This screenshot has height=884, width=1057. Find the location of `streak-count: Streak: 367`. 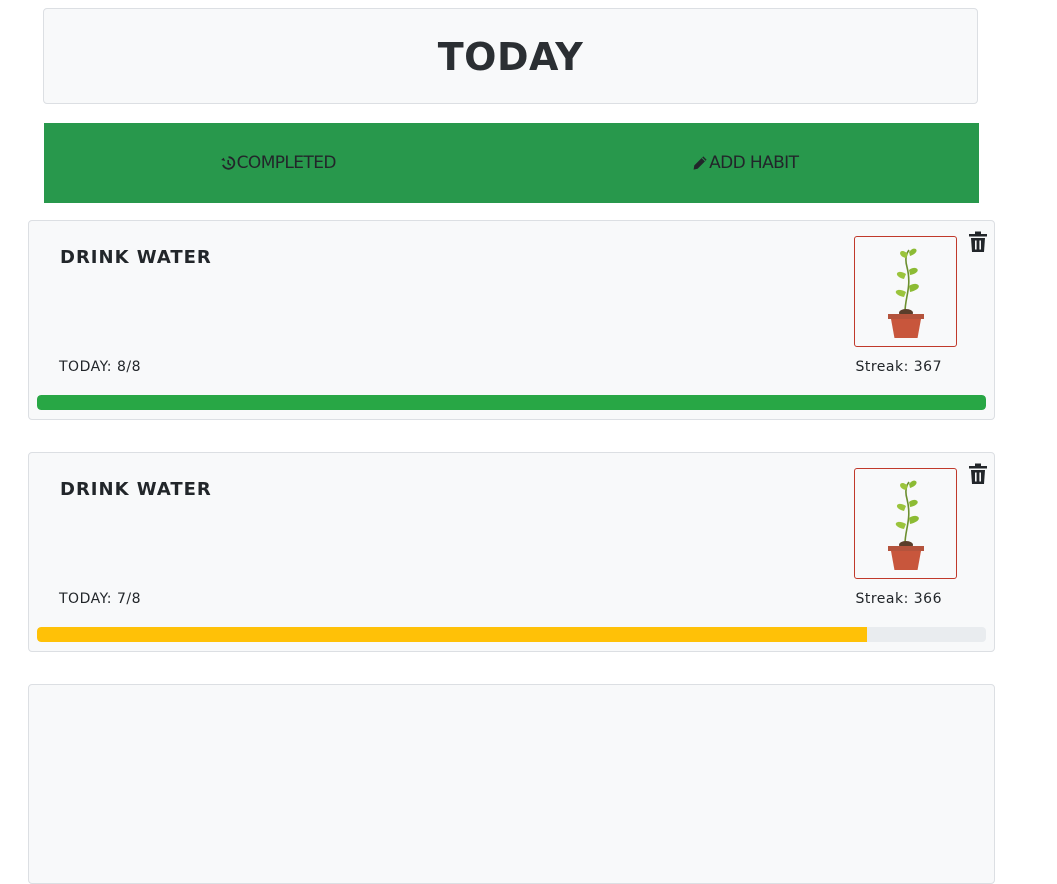

streak-count: Streak: 367 is located at coordinates (898, 367).